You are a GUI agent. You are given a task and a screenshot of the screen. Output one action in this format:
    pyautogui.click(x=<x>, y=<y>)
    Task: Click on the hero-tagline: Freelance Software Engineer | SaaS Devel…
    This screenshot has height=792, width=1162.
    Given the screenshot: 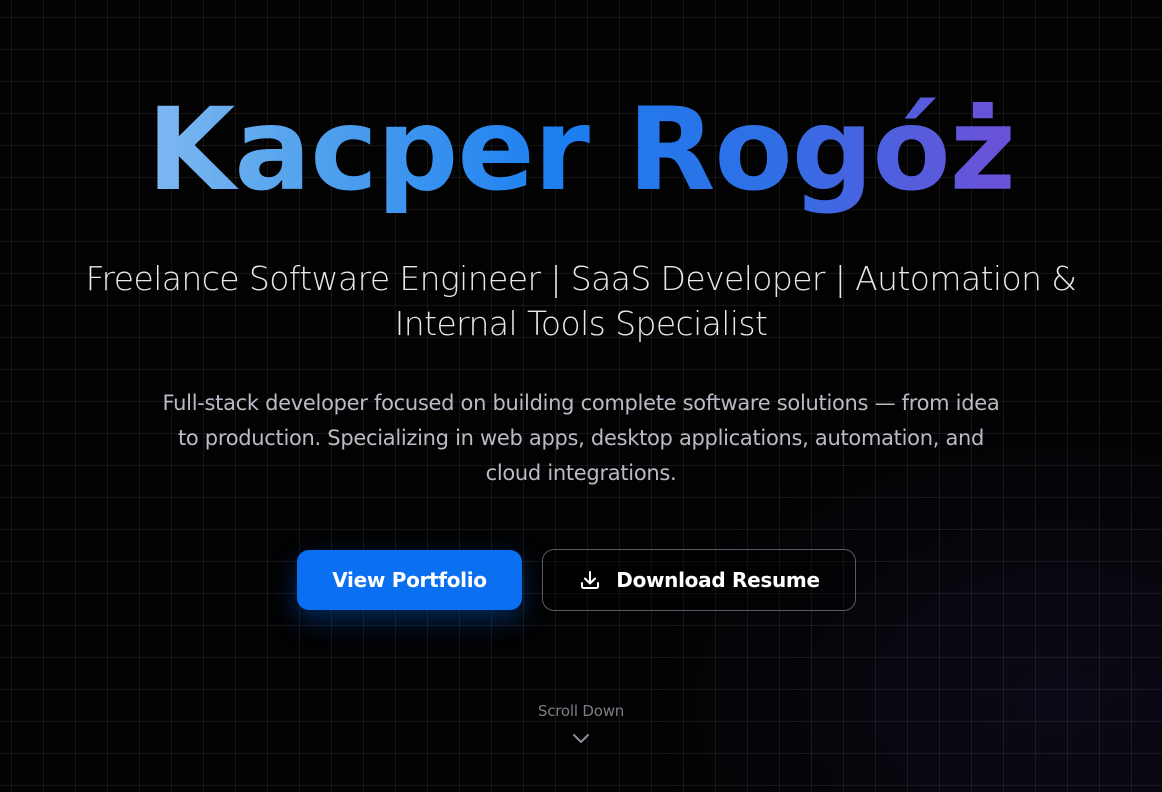 What is the action you would take?
    pyautogui.click(x=581, y=301)
    